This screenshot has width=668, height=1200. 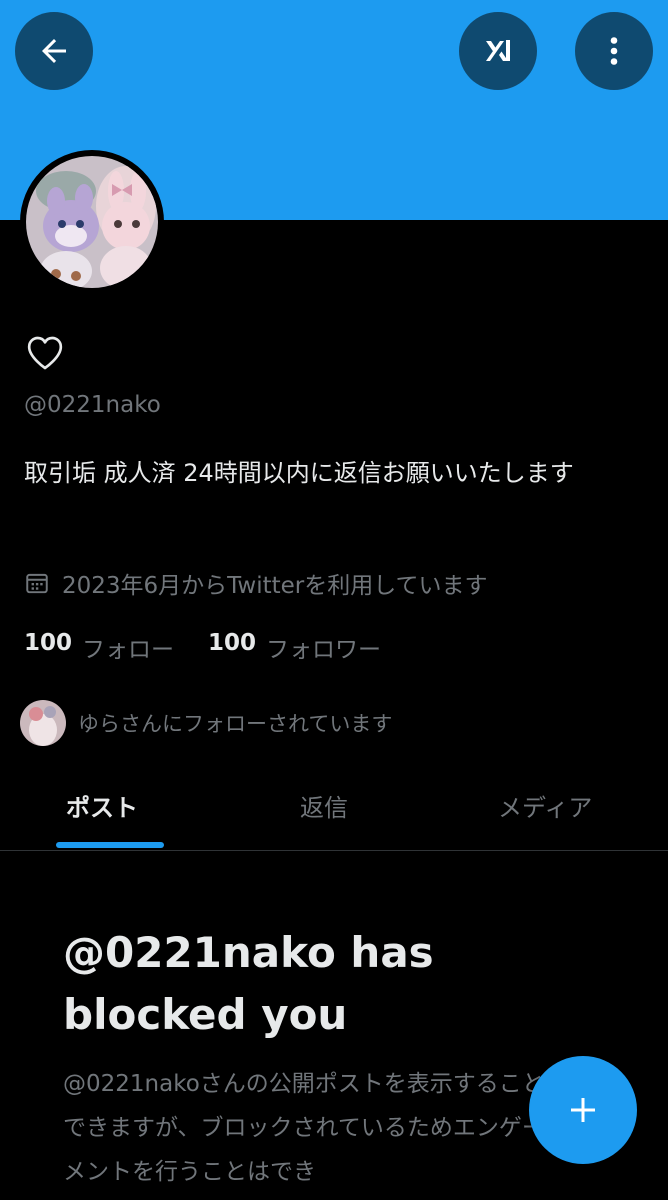 I want to click on follow-counts: 100 フォロー 100 フォロワー, so click(x=219, y=647).